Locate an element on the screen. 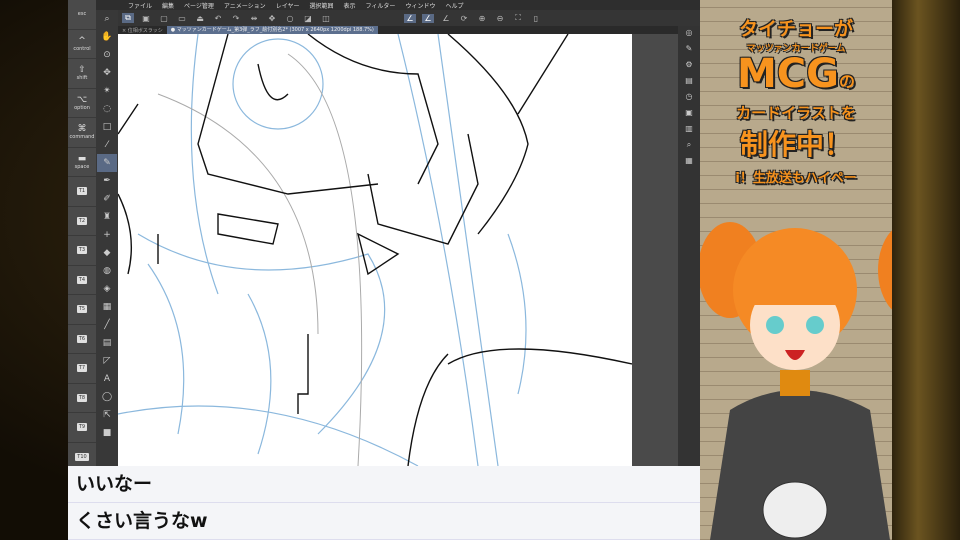  key-label: T3 is located at coordinates (82, 250).